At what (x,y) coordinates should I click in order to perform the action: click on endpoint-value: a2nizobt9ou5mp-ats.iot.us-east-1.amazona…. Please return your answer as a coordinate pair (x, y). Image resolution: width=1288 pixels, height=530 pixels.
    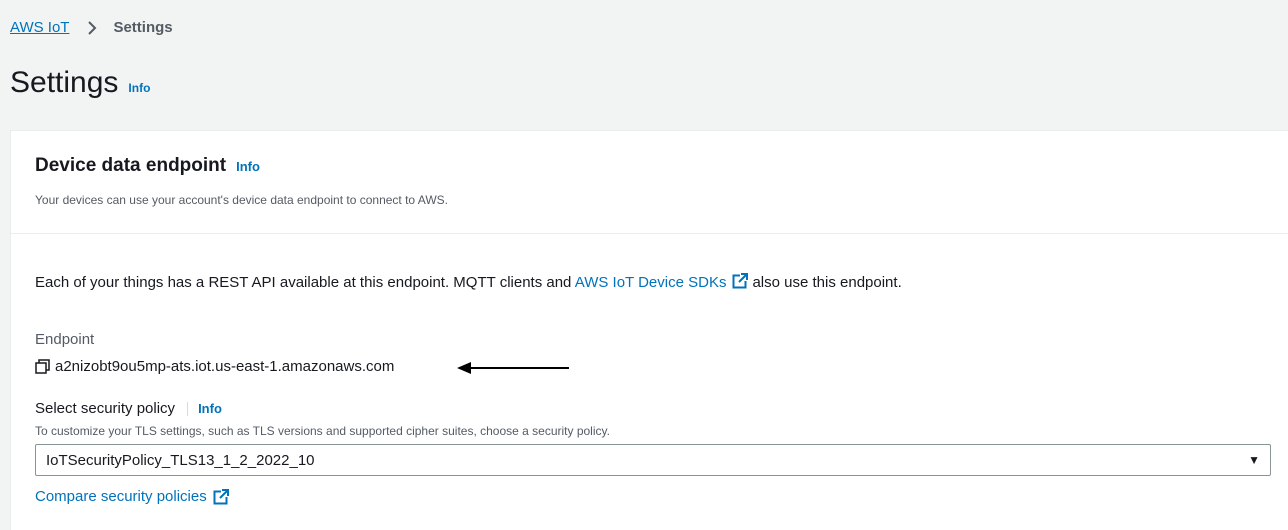
    Looking at the image, I should click on (225, 366).